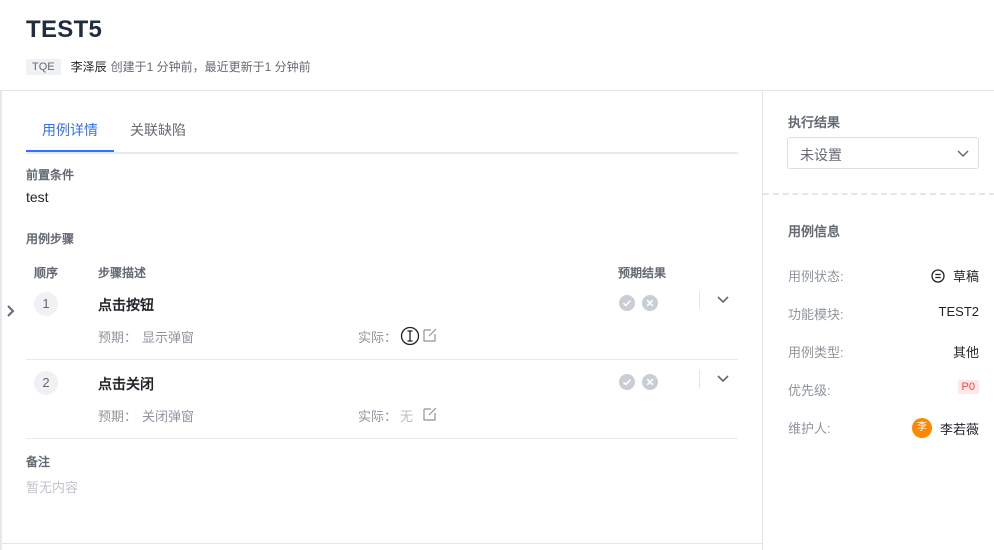 The height and width of the screenshot is (550, 994). Describe the element at coordinates (966, 351) in the screenshot. I see `type-value: 其他` at that location.